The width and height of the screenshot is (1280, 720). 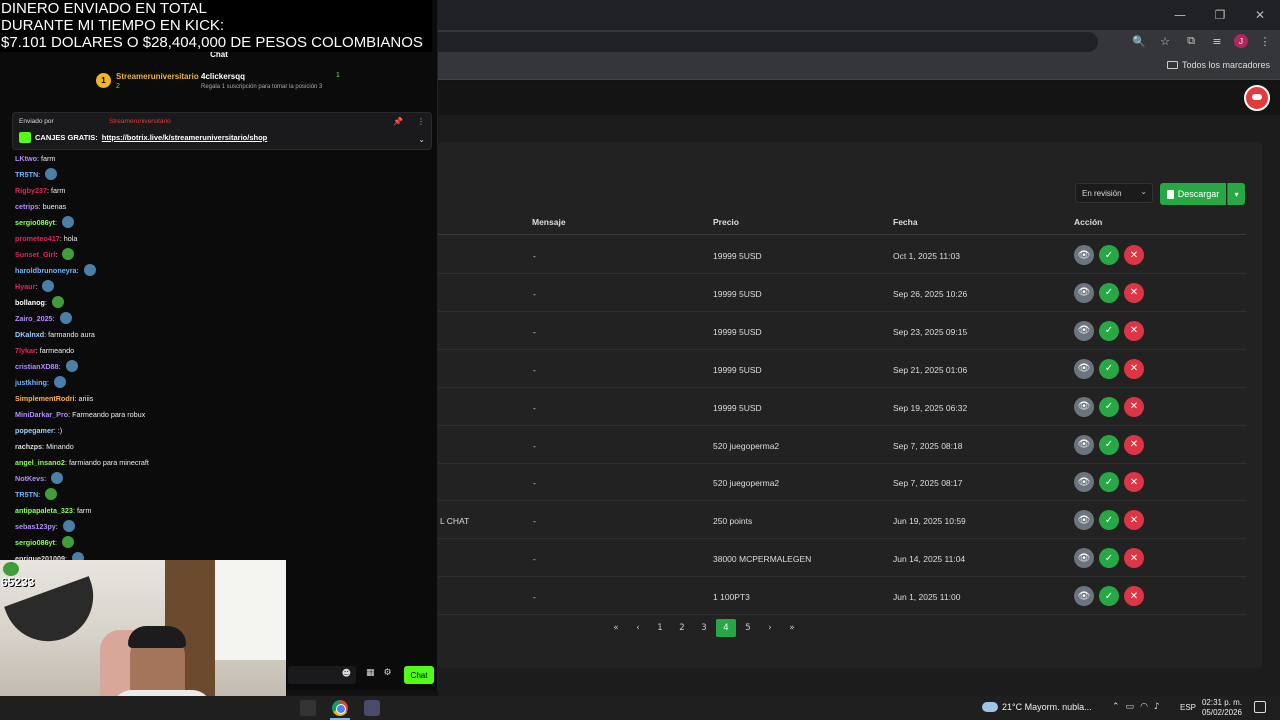 I want to click on chat-username: LKtwo, so click(x=26, y=158).